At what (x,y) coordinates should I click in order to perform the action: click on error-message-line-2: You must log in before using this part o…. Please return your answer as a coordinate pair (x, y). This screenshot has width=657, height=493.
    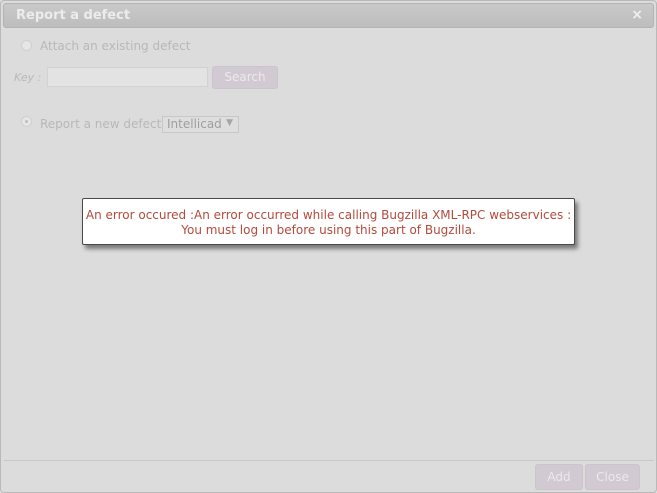
    Looking at the image, I should click on (328, 230).